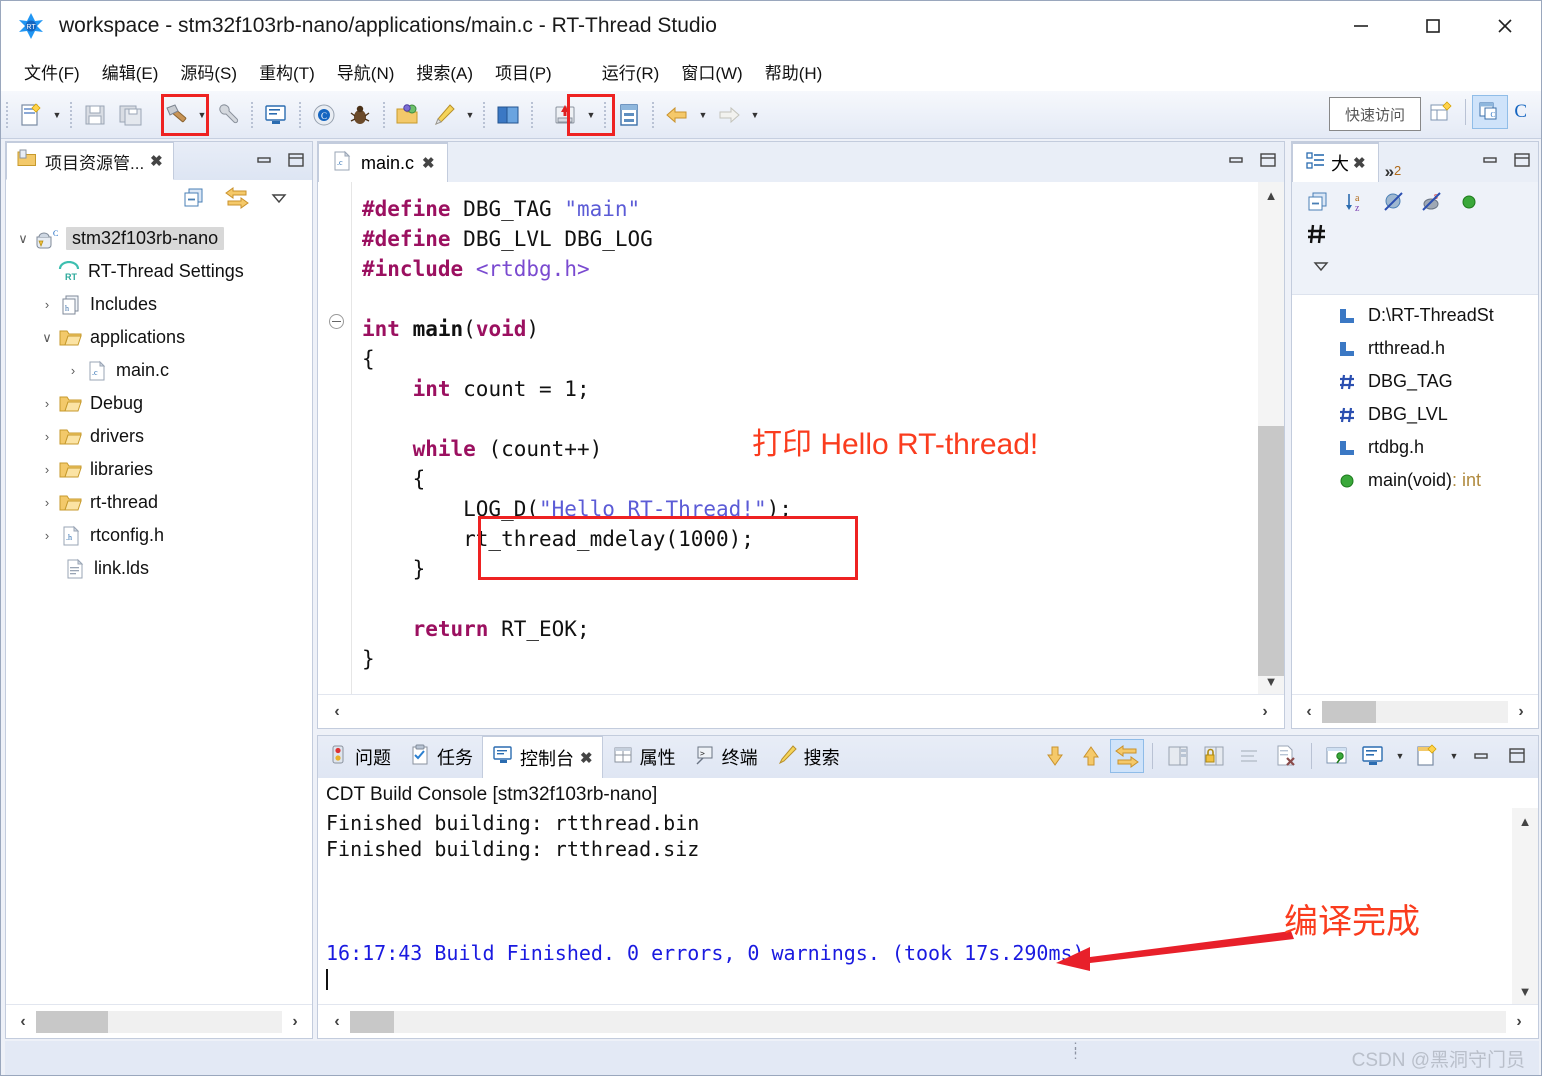  What do you see at coordinates (194, 200) in the screenshot?
I see `collapse-all-icon` at bounding box center [194, 200].